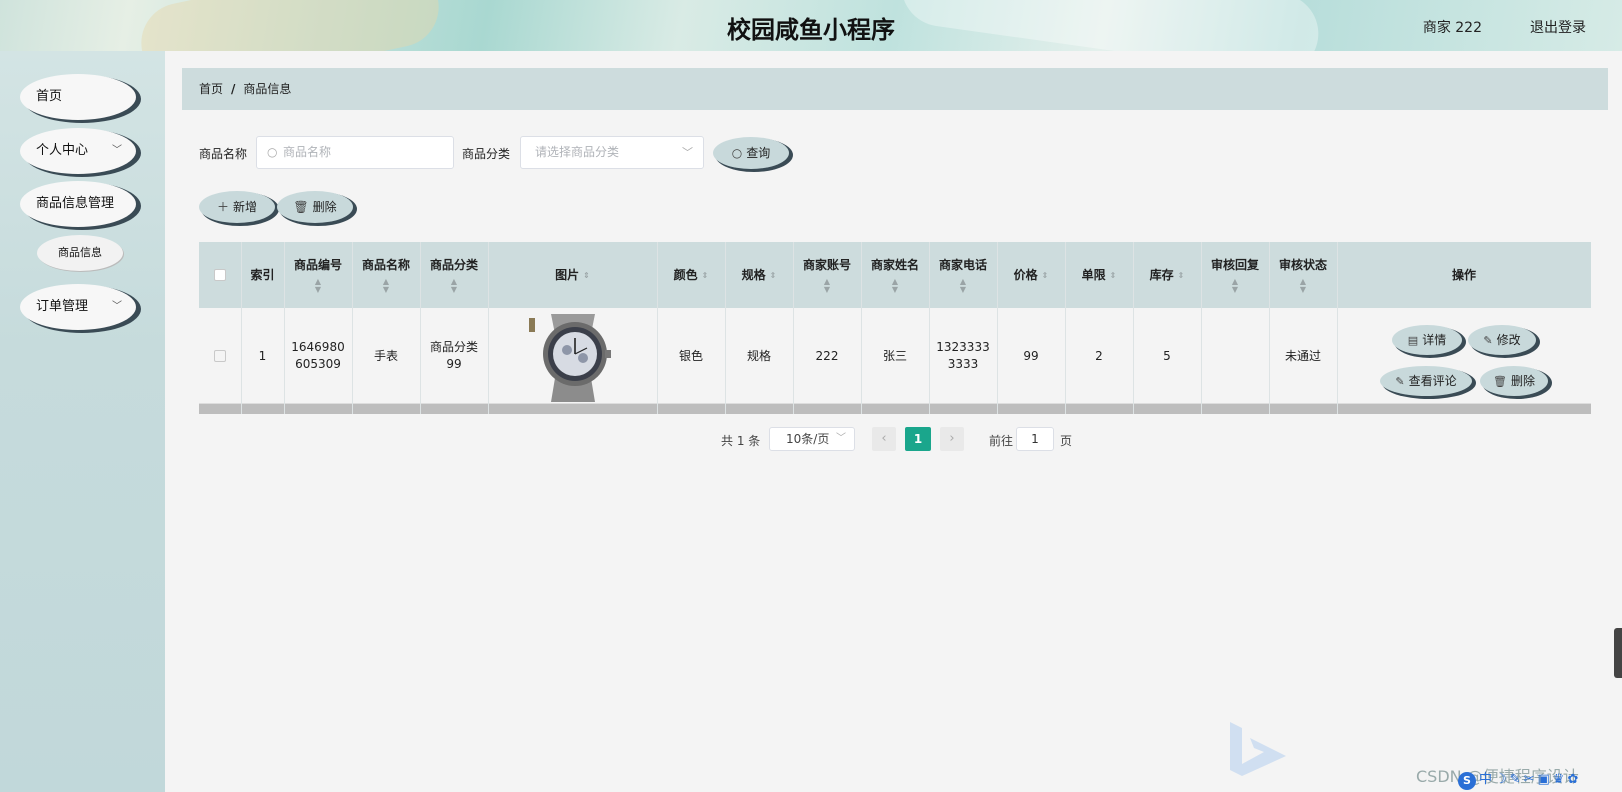 Image resolution: width=1622 pixels, height=792 pixels. What do you see at coordinates (1031, 275) in the screenshot?
I see `header-price: 价格 ⇕` at bounding box center [1031, 275].